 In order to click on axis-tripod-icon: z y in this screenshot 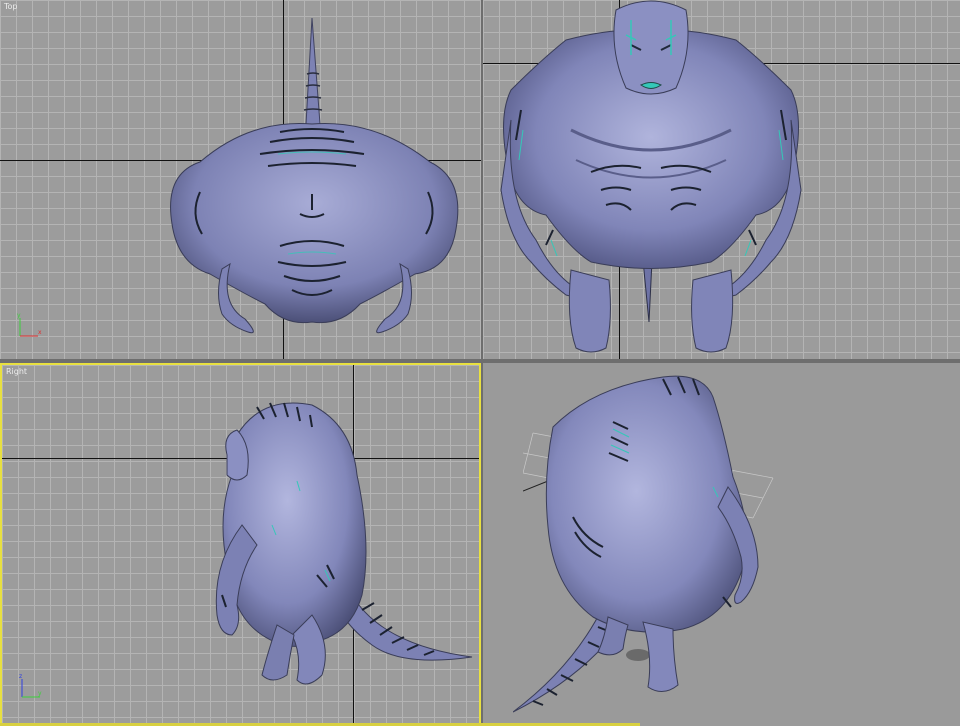, I will do `click(30, 685)`.